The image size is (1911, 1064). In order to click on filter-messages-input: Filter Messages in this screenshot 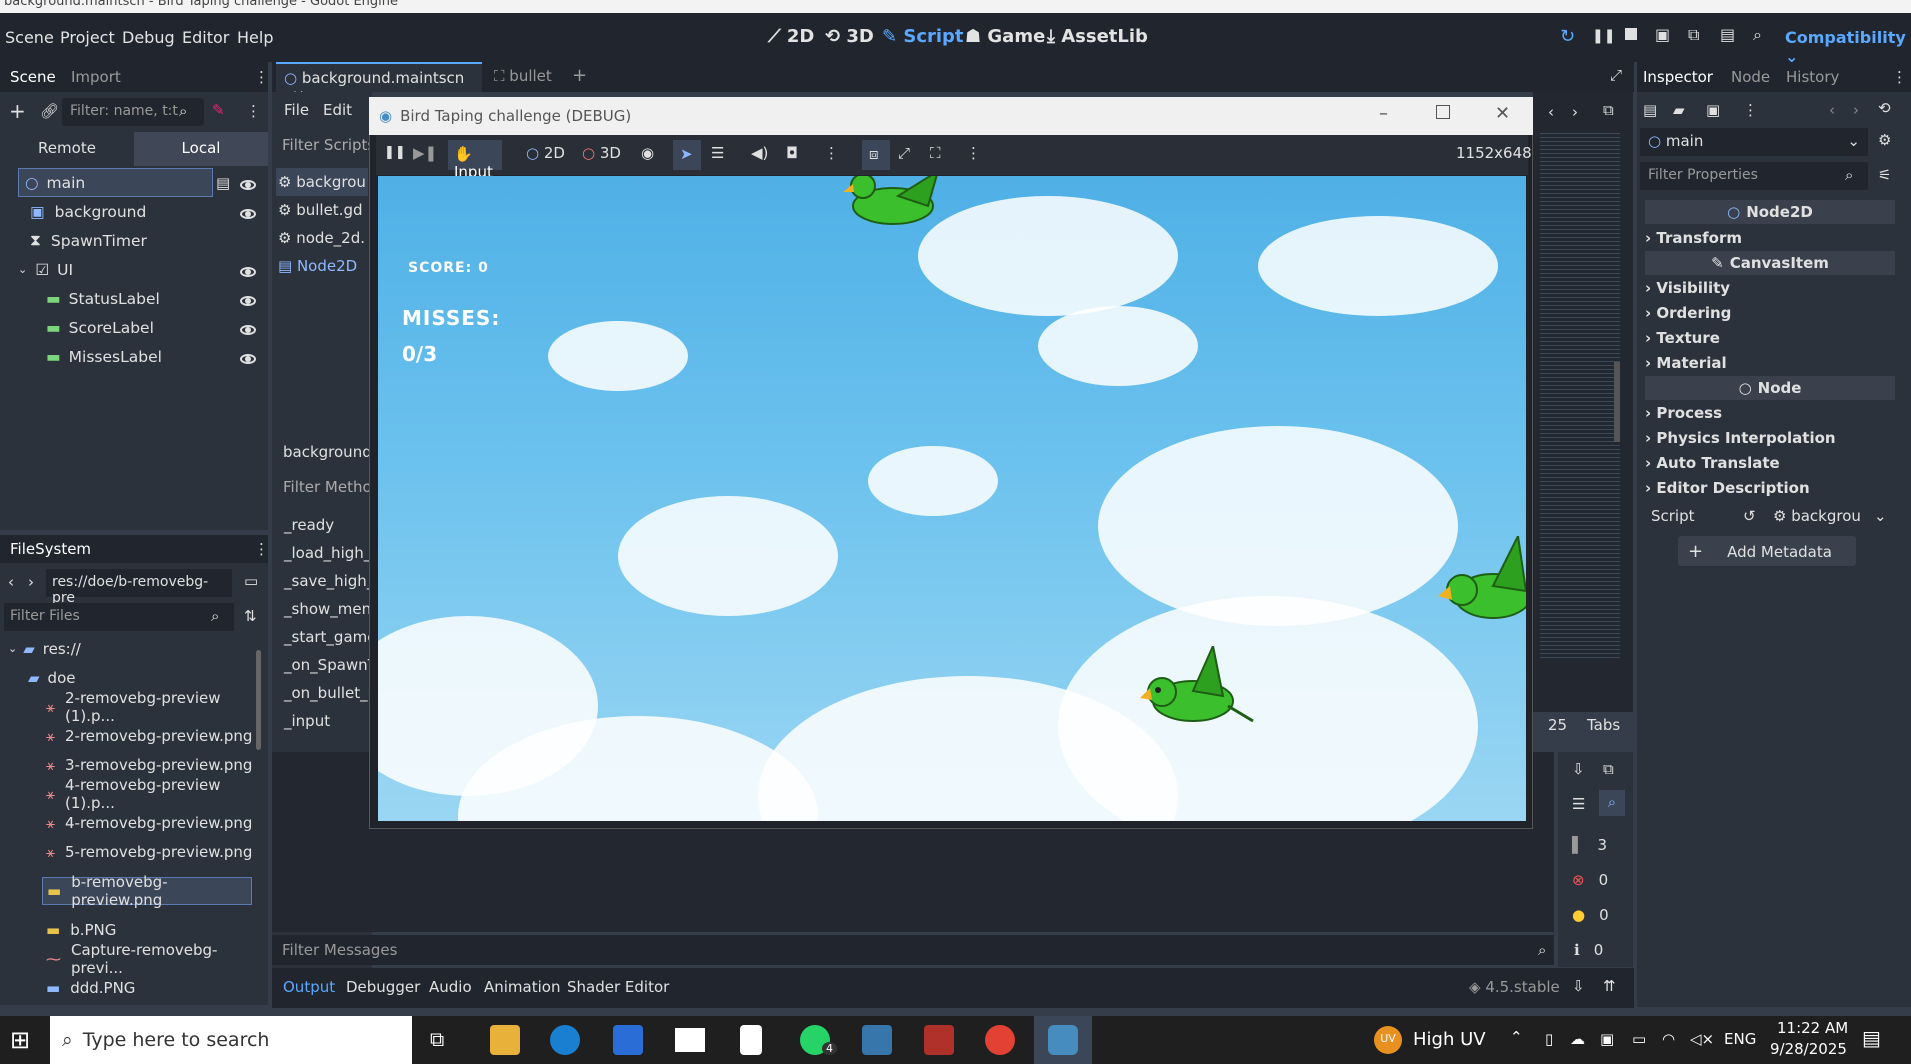, I will do `click(913, 950)`.